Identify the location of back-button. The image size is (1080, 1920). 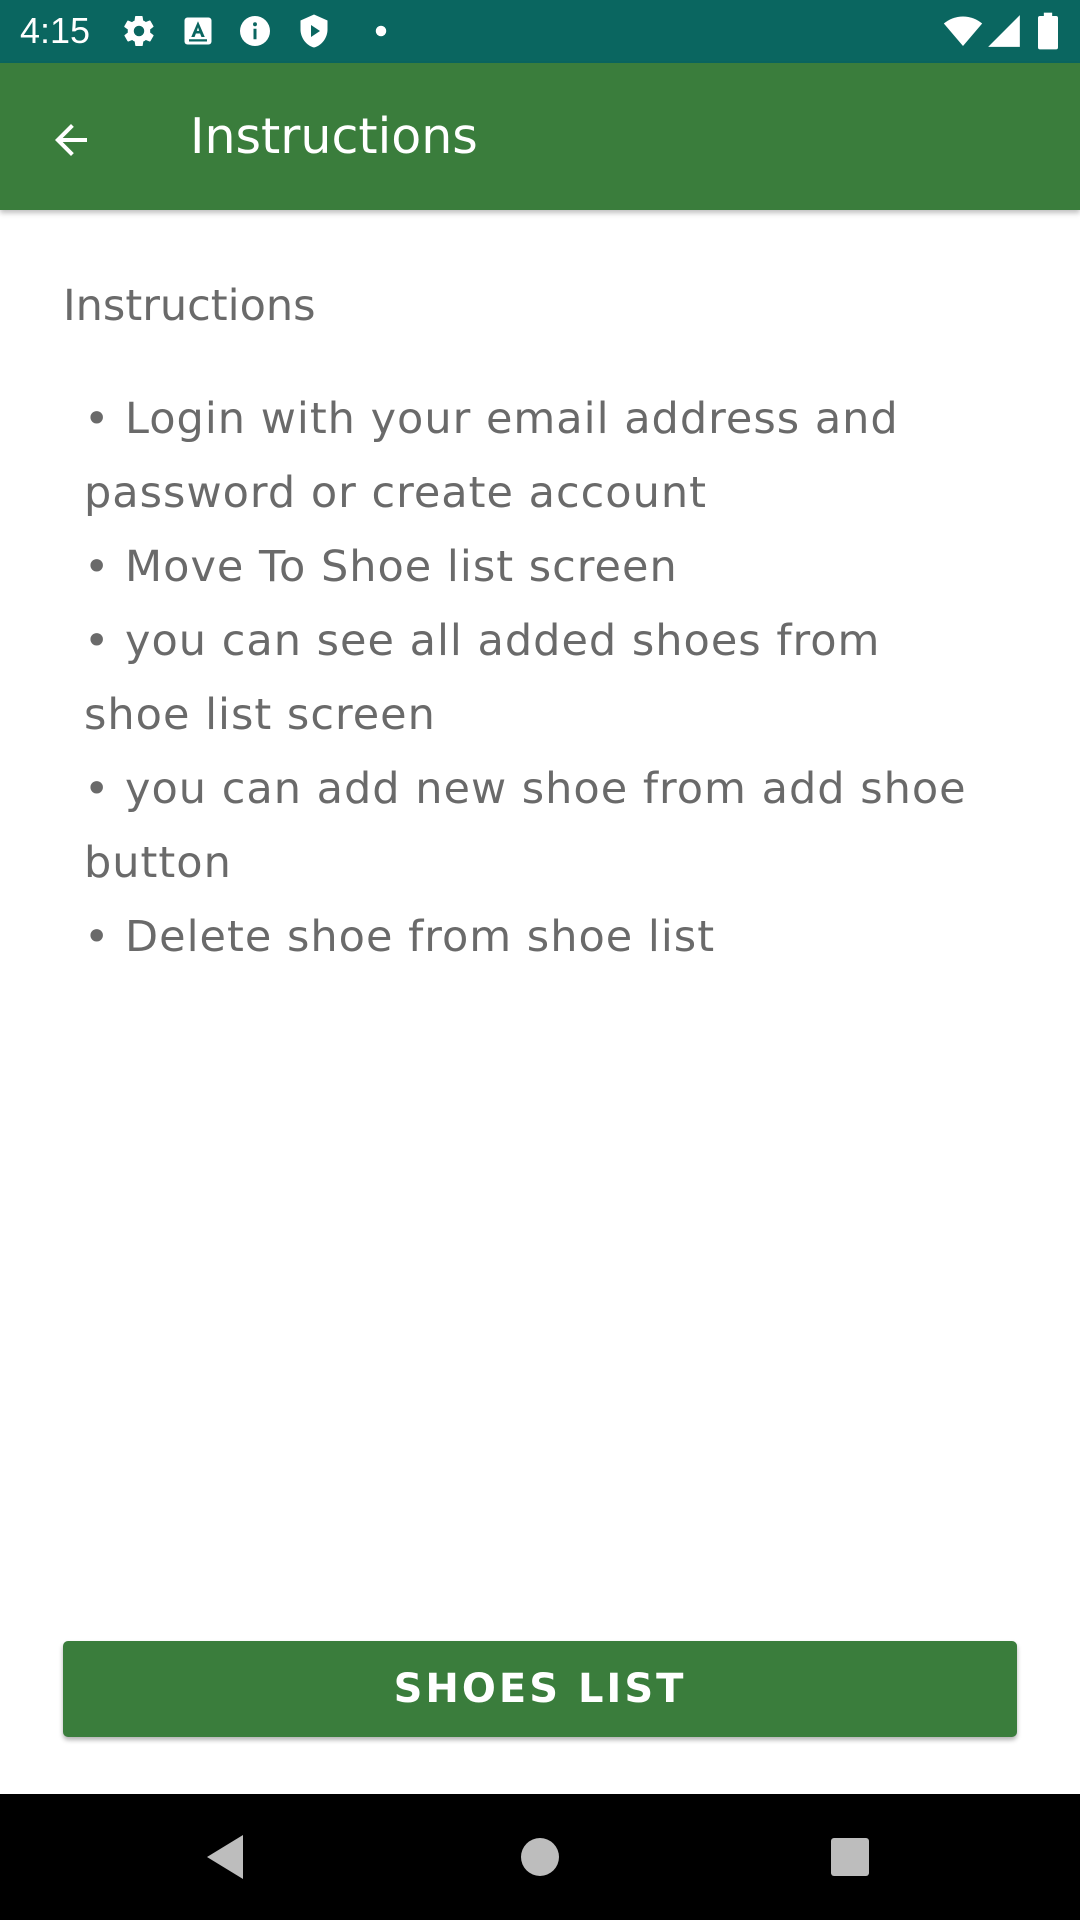
(71, 140).